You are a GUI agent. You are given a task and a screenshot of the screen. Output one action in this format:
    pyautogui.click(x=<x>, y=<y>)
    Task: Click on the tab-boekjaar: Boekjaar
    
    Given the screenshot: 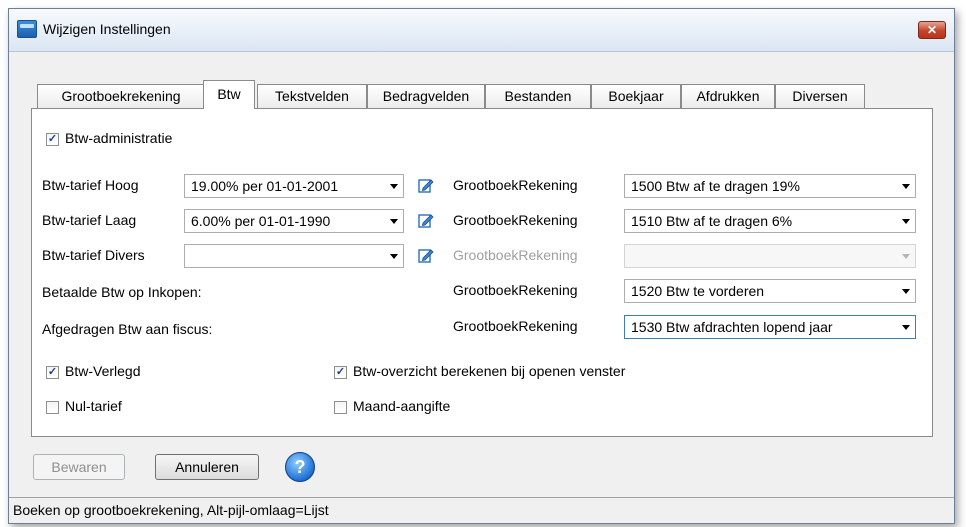 What is the action you would take?
    pyautogui.click(x=636, y=96)
    